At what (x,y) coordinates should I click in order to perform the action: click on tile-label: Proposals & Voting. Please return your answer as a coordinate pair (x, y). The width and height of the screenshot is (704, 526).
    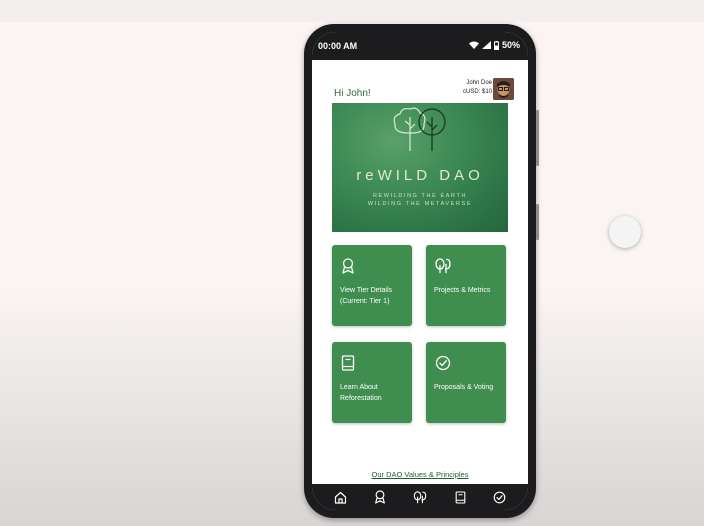
    Looking at the image, I should click on (464, 387).